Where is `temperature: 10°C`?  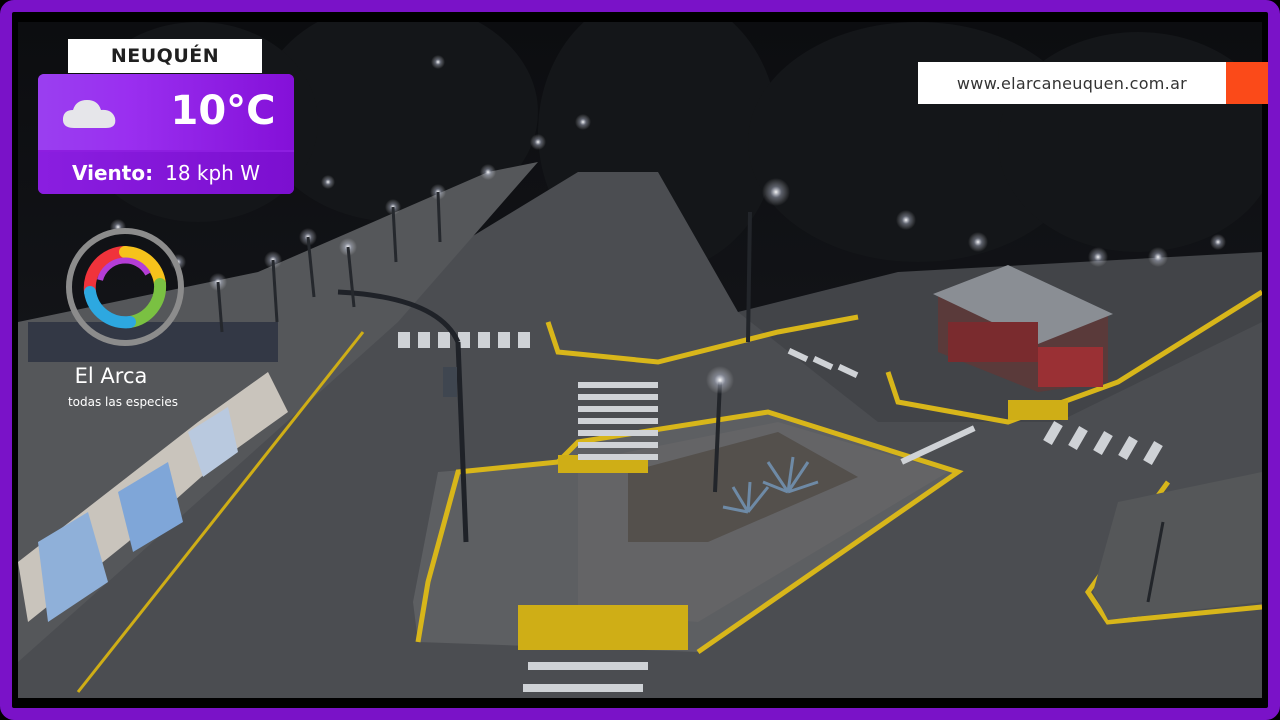 temperature: 10°C is located at coordinates (223, 111).